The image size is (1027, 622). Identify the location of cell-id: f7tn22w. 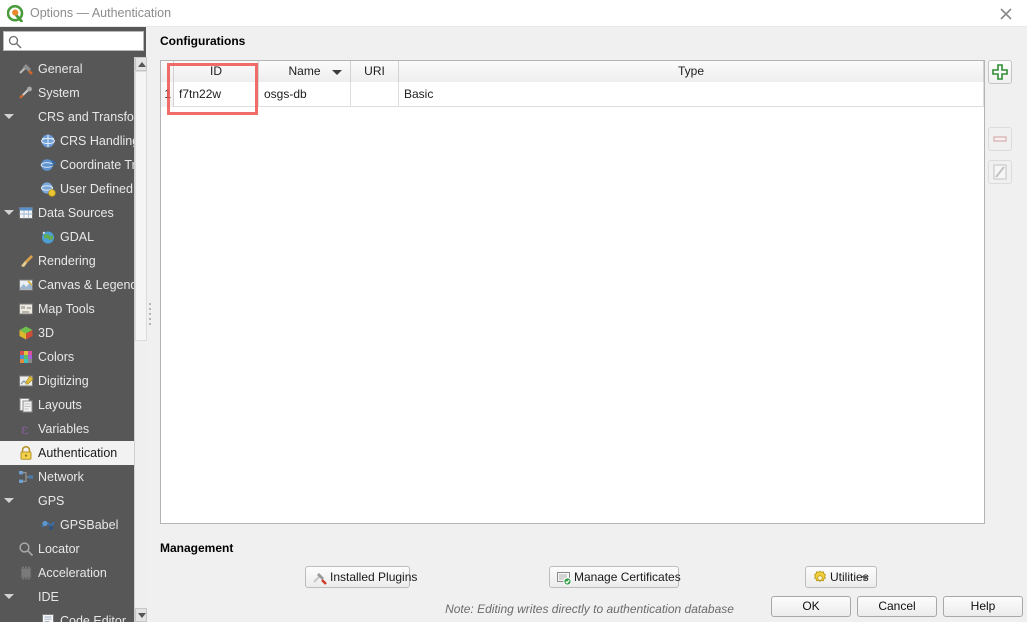
(216, 94).